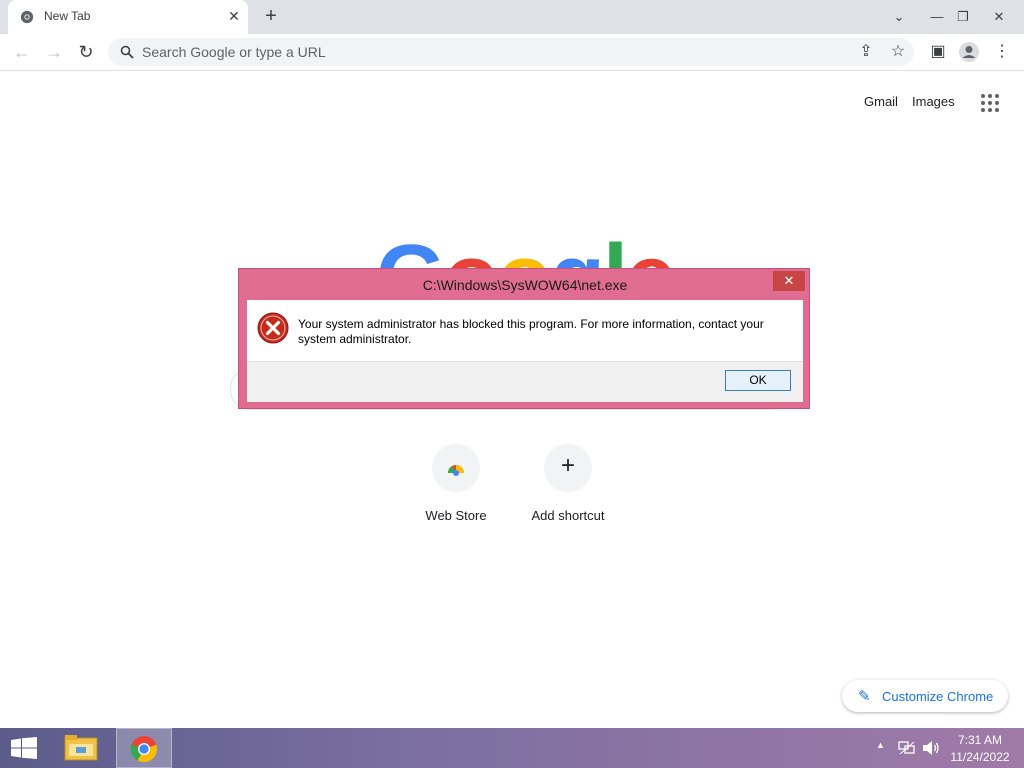  Describe the element at coordinates (27, 17) in the screenshot. I see `chrome-favicon-icon` at that location.